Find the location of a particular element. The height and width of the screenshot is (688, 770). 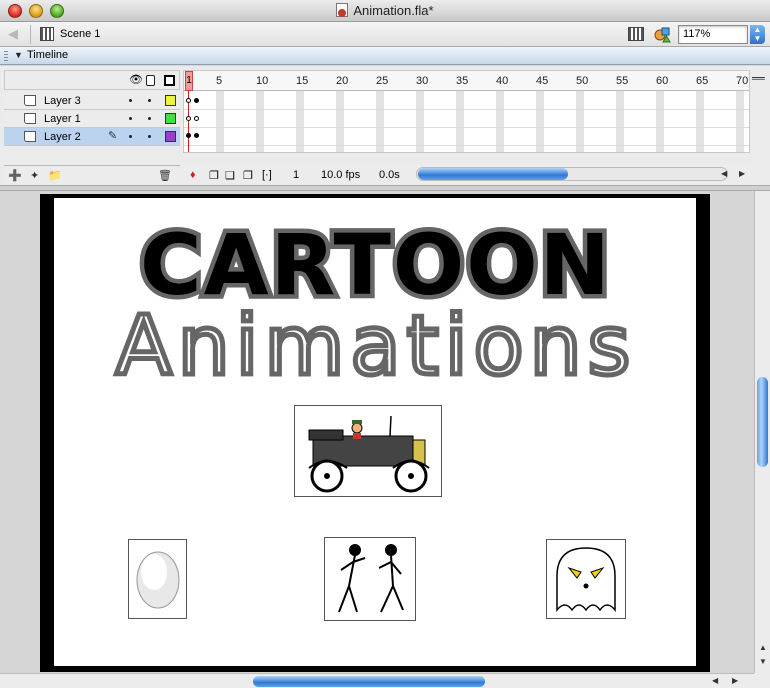

window-title: Animation.fla* is located at coordinates (385, 10).